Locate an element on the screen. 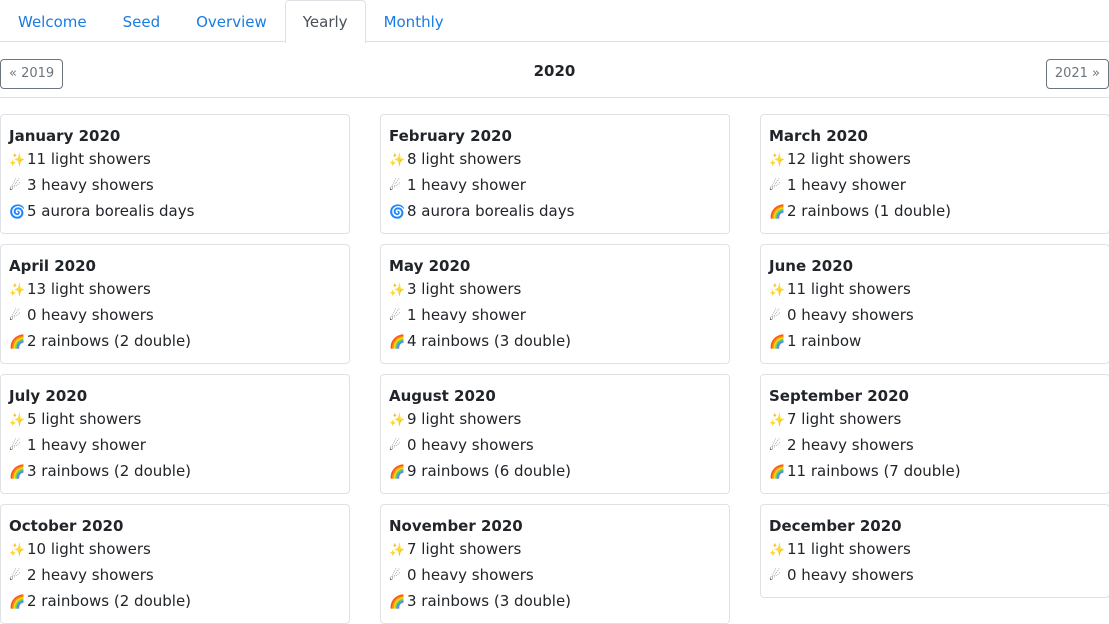  stat-line: 🌈 1 rainbow is located at coordinates (935, 342).